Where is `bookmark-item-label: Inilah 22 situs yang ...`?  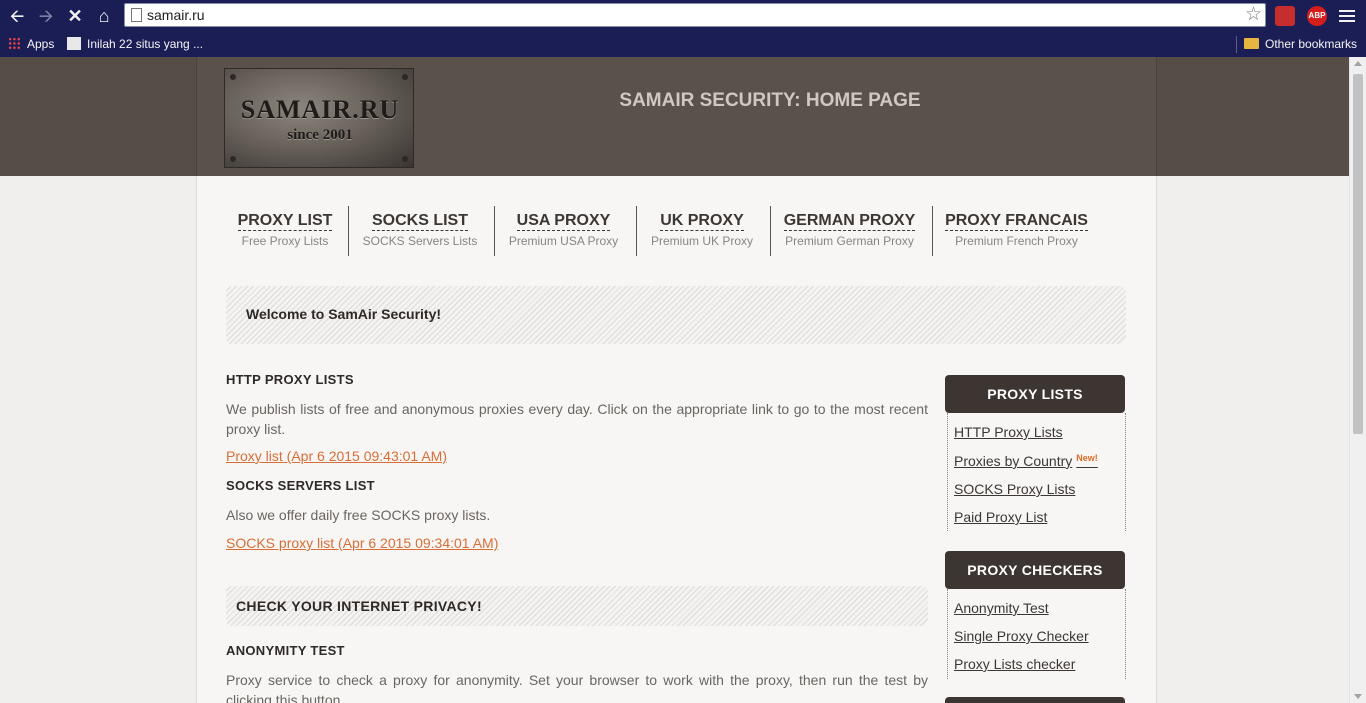
bookmark-item-label: Inilah 22 situs yang ... is located at coordinates (145, 44).